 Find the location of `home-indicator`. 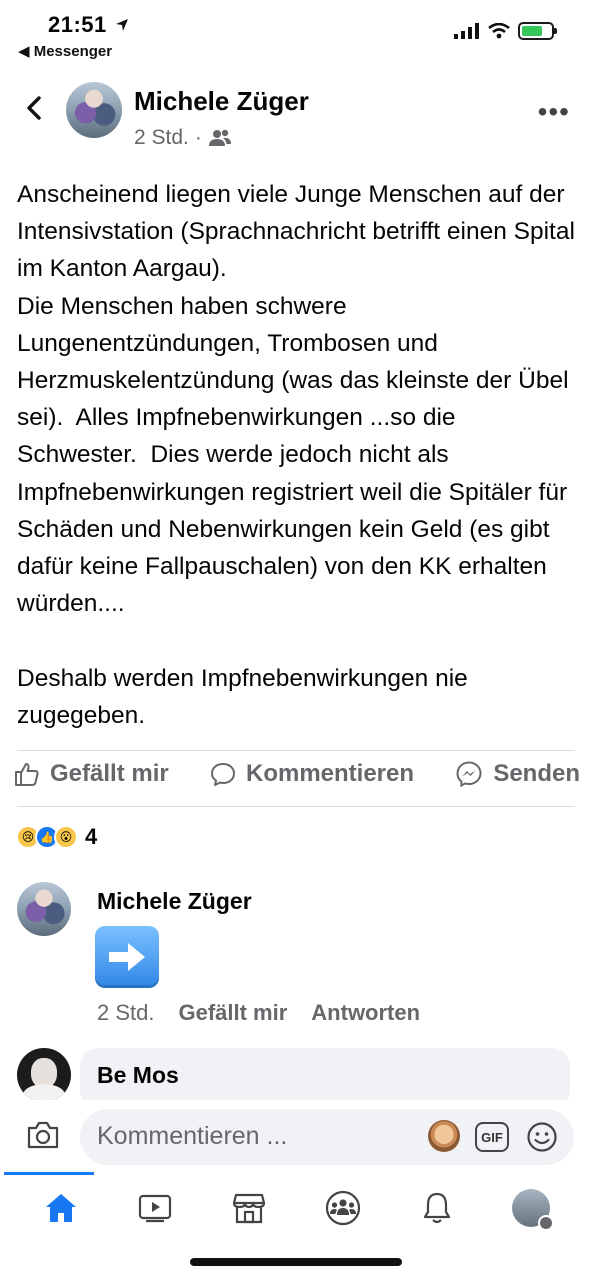

home-indicator is located at coordinates (296, 1262).